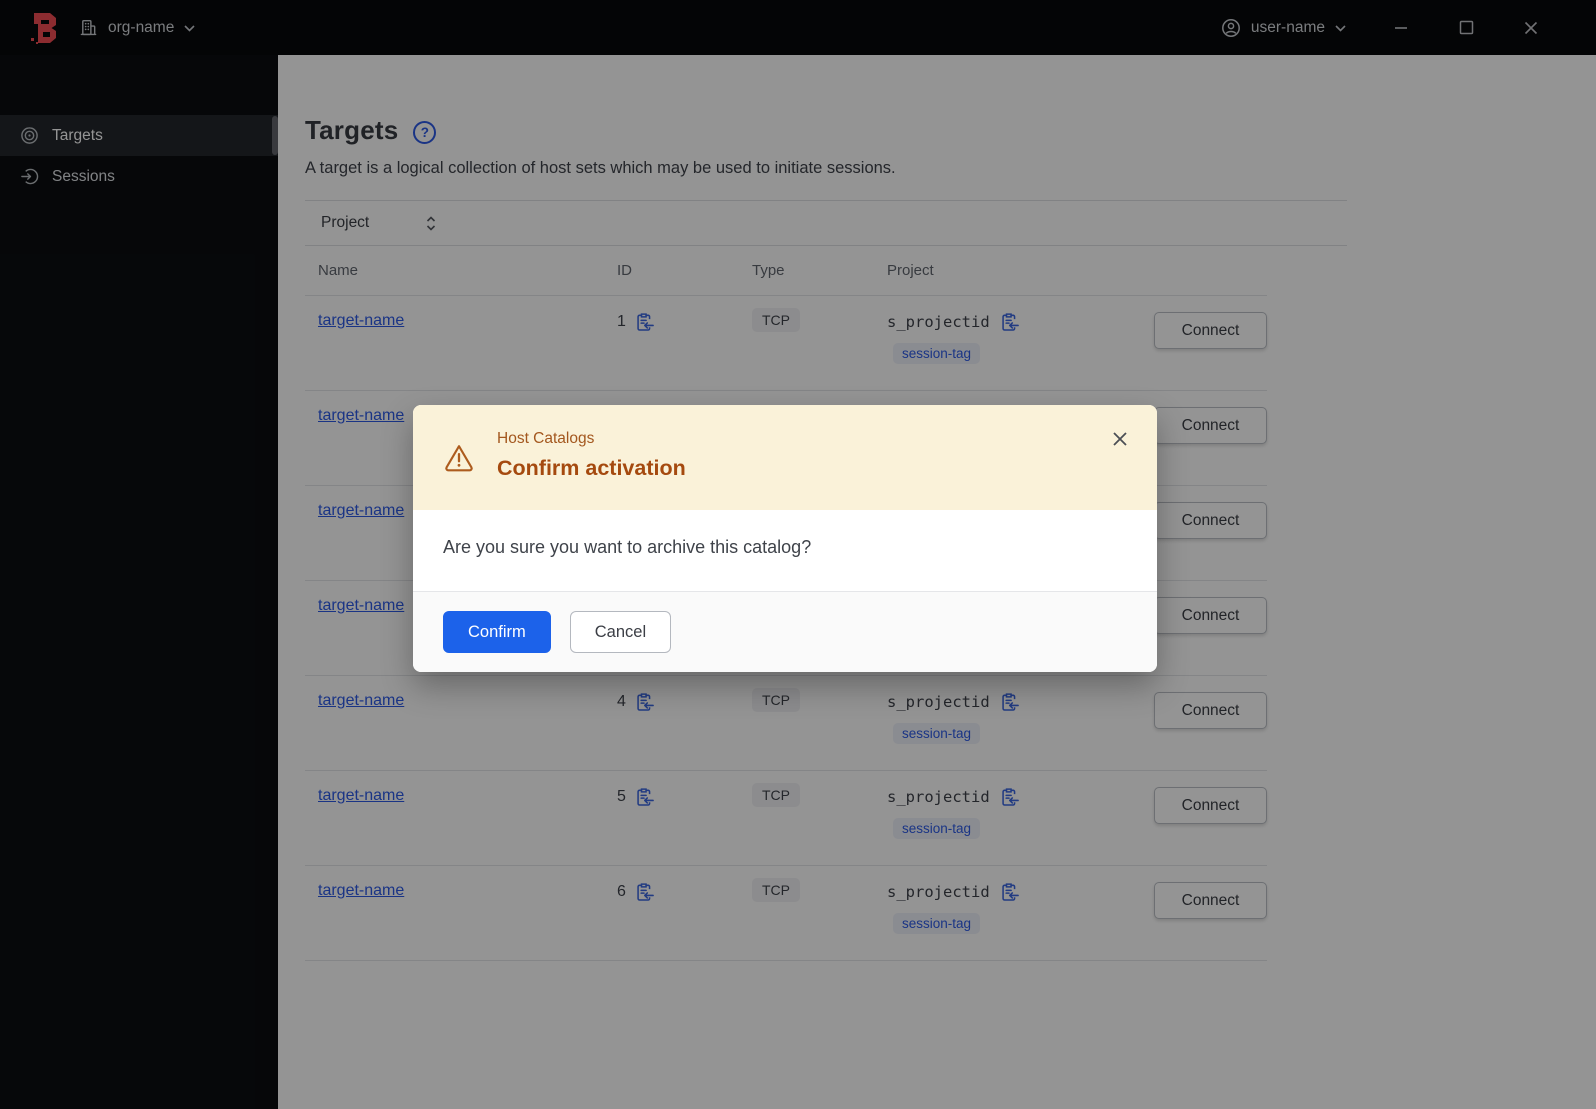 Image resolution: width=1596 pixels, height=1109 pixels. What do you see at coordinates (546, 438) in the screenshot?
I see `dialog-context-label: Host Catalogs` at bounding box center [546, 438].